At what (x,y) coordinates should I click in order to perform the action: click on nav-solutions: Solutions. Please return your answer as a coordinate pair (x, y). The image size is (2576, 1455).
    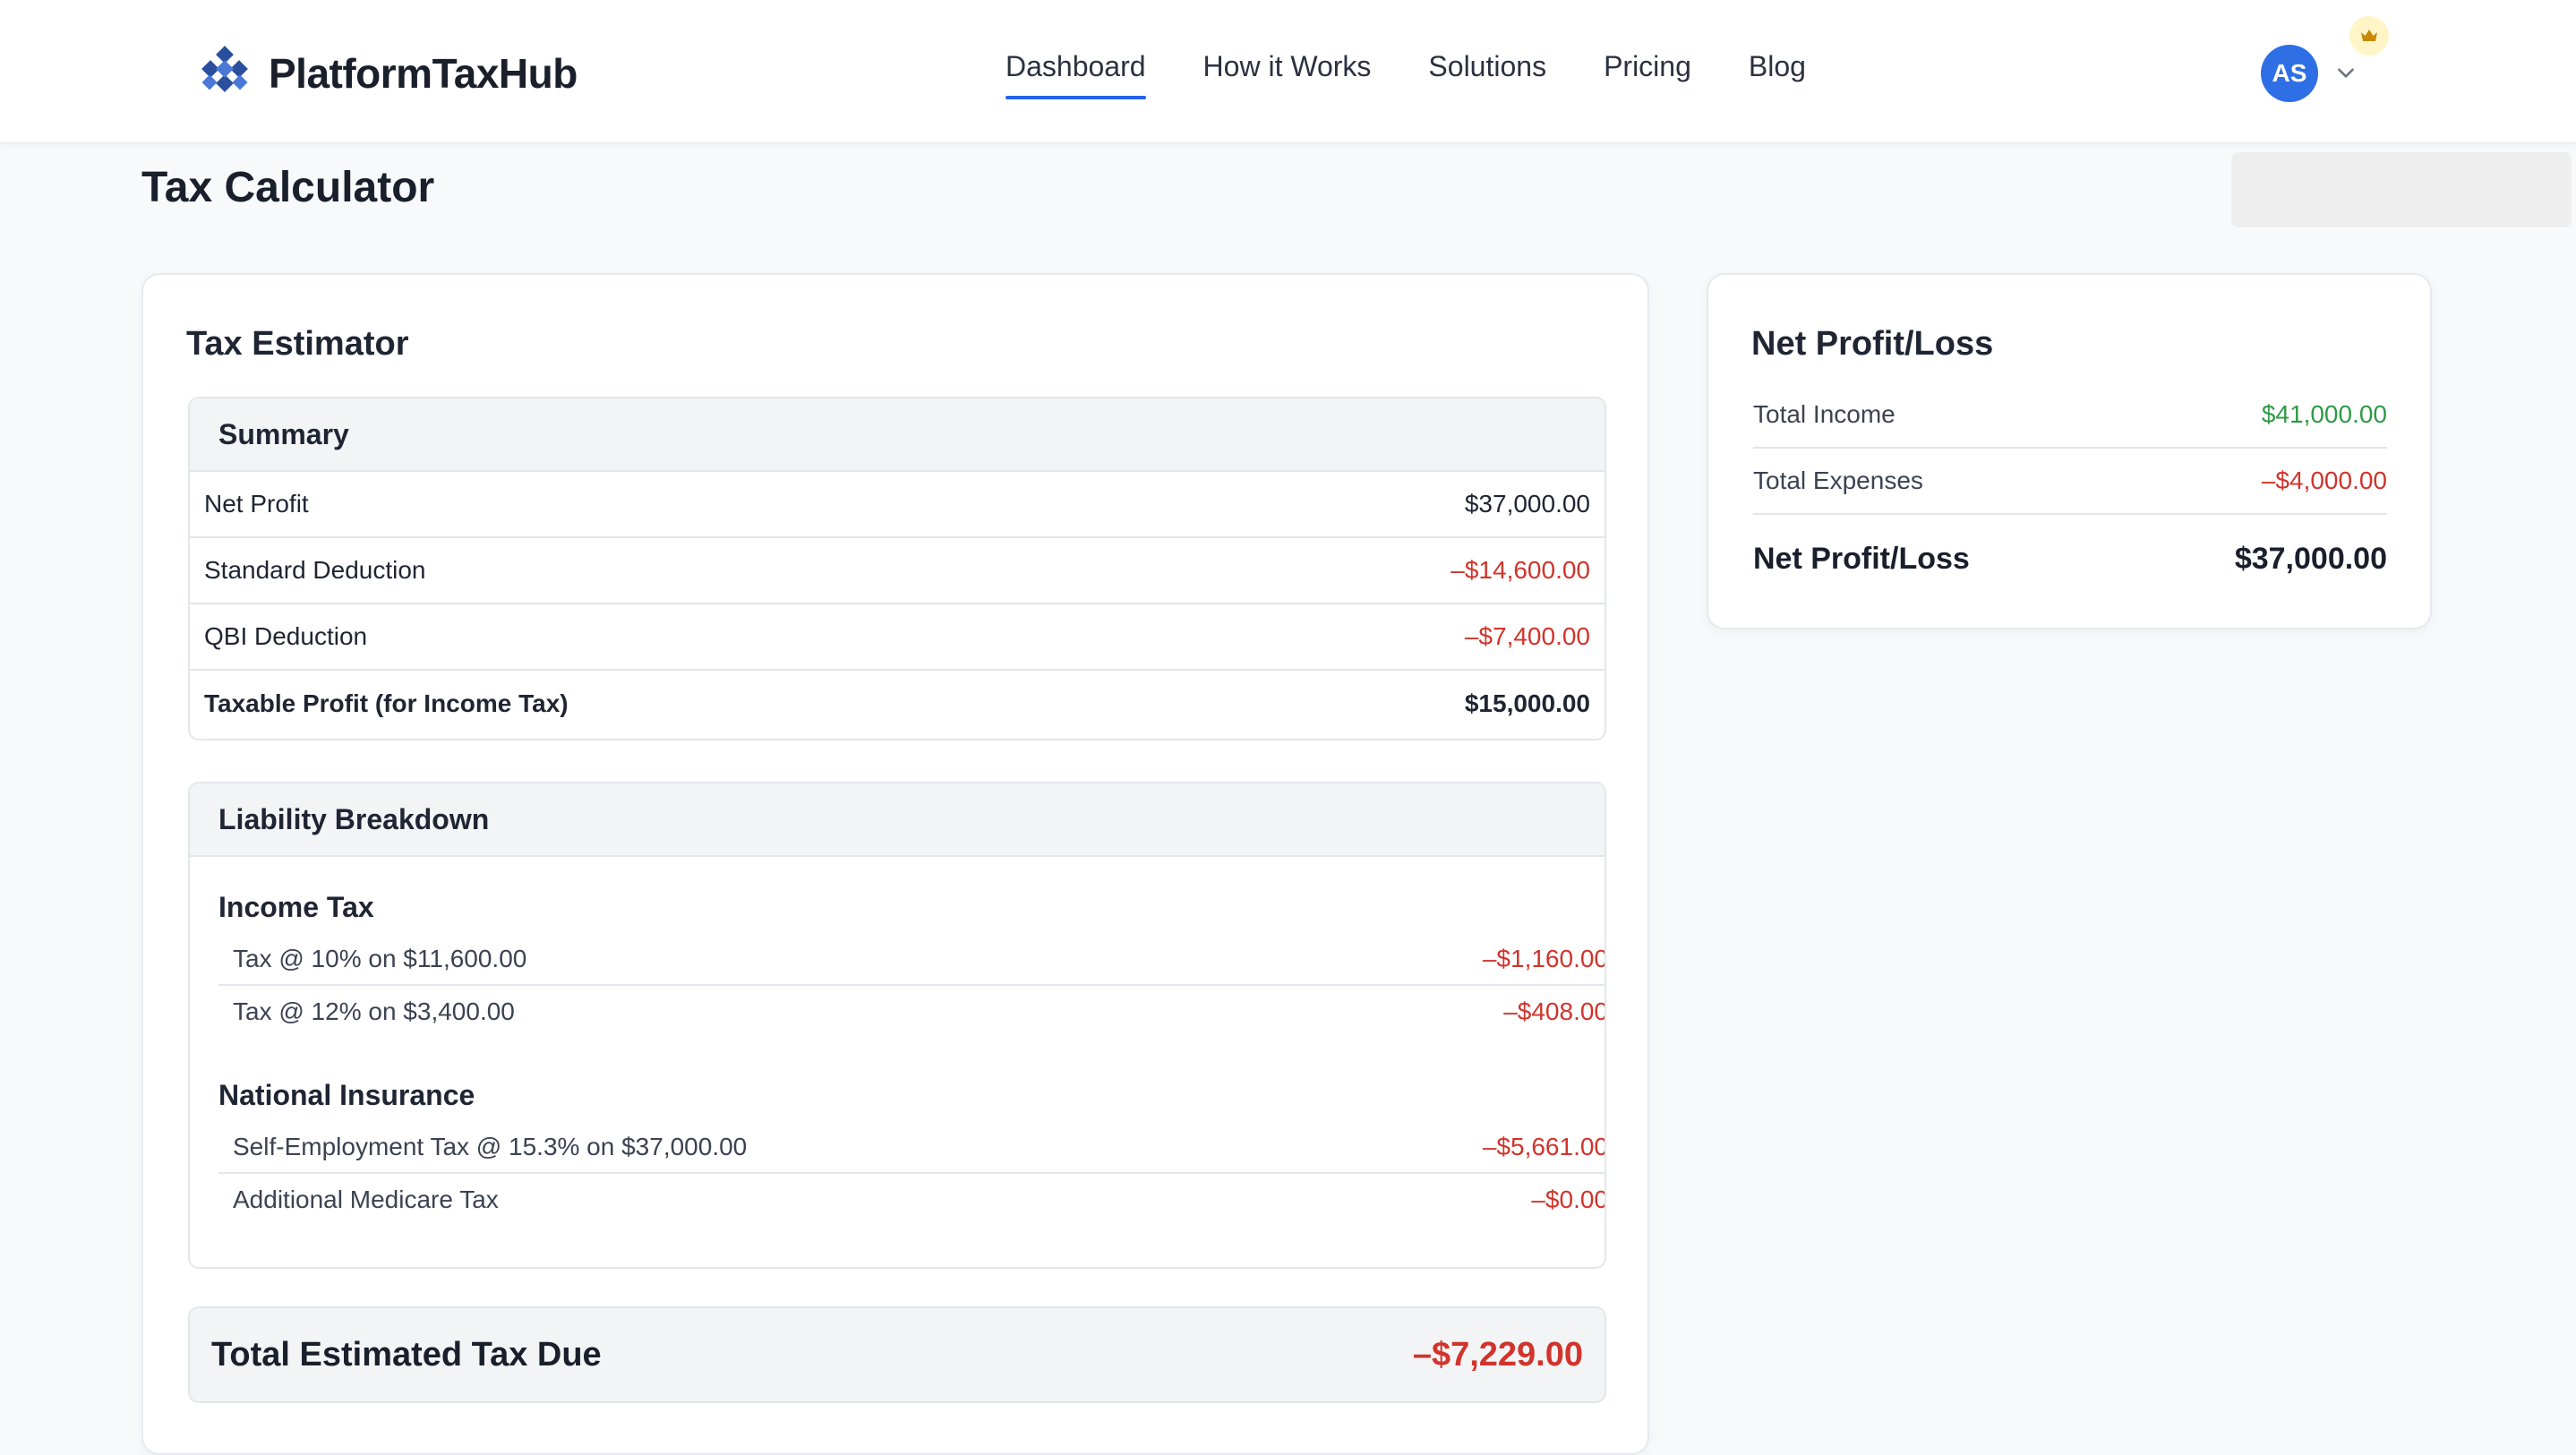
    Looking at the image, I should click on (1487, 66).